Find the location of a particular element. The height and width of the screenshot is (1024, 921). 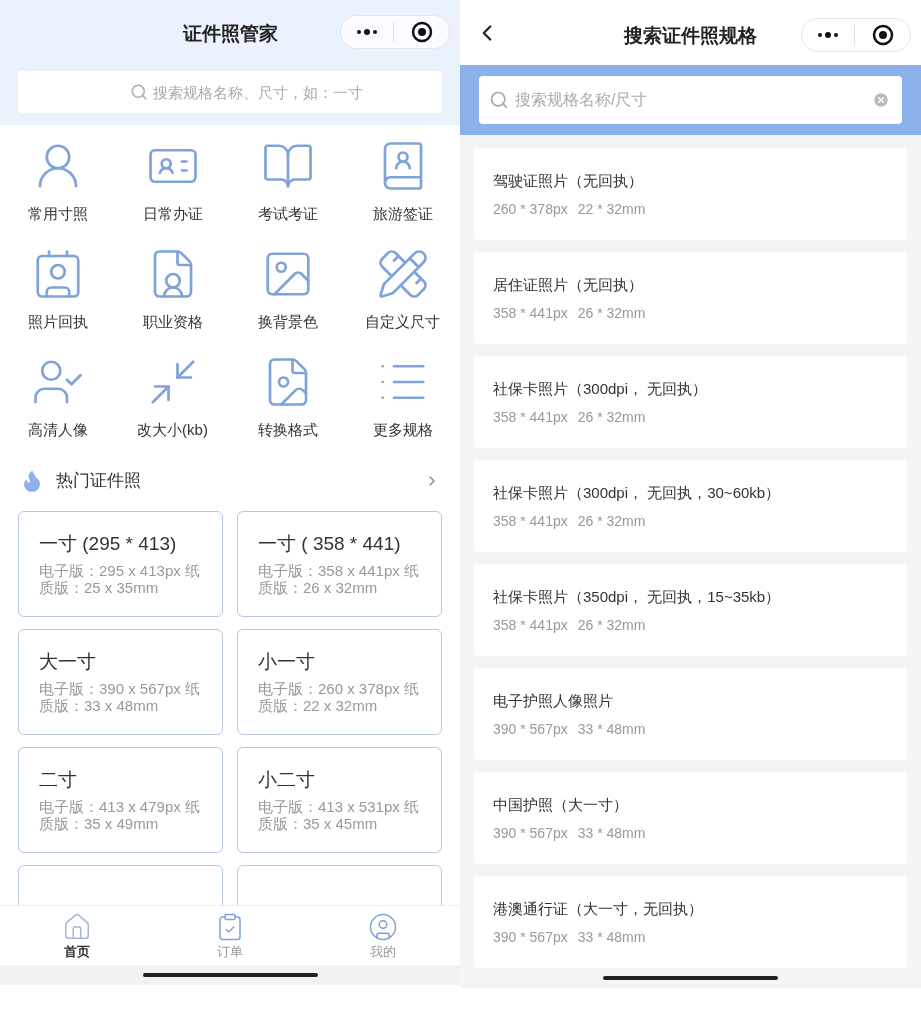

result-name: 居住证照片（无回执） is located at coordinates (568, 285).